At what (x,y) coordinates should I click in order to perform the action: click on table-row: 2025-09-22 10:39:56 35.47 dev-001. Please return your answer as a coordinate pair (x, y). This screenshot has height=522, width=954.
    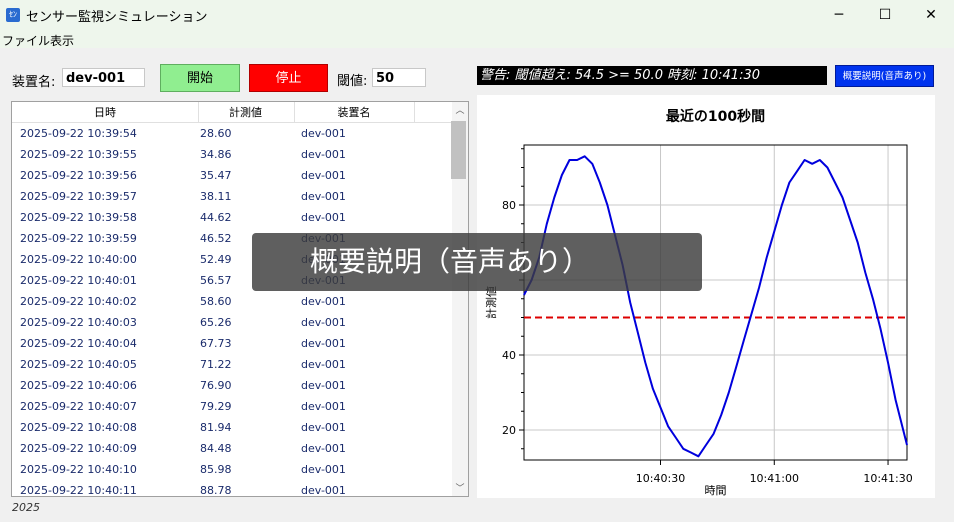
    Looking at the image, I should click on (232, 175).